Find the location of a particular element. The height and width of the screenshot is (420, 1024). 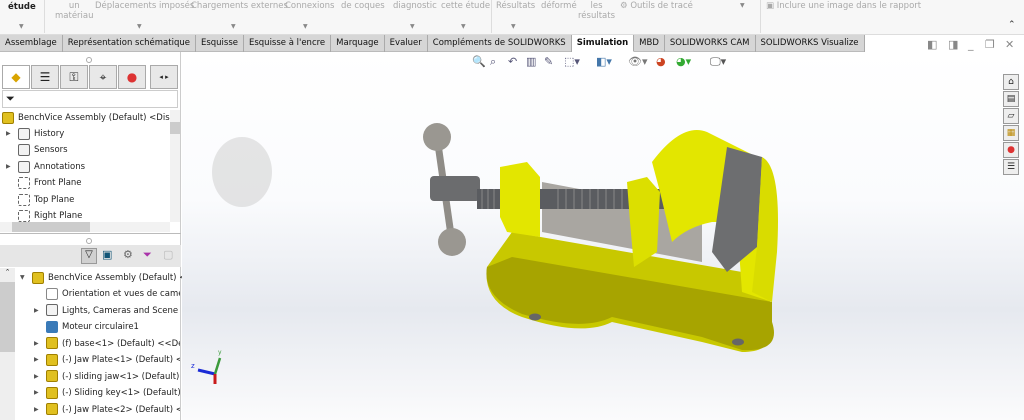

tree-item-sensors: Sensors is located at coordinates (43, 150).